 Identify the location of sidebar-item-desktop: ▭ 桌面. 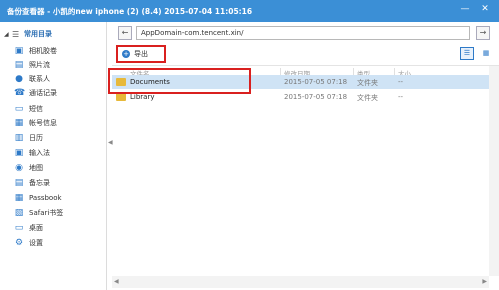
(28, 228).